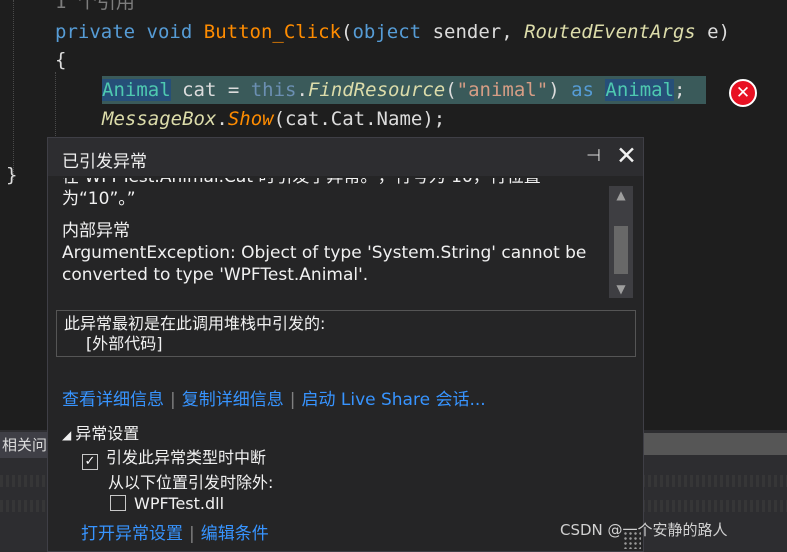 The width and height of the screenshot is (787, 552). What do you see at coordinates (186, 457) in the screenshot?
I see `break-label: 引发此异常类型时中断` at bounding box center [186, 457].